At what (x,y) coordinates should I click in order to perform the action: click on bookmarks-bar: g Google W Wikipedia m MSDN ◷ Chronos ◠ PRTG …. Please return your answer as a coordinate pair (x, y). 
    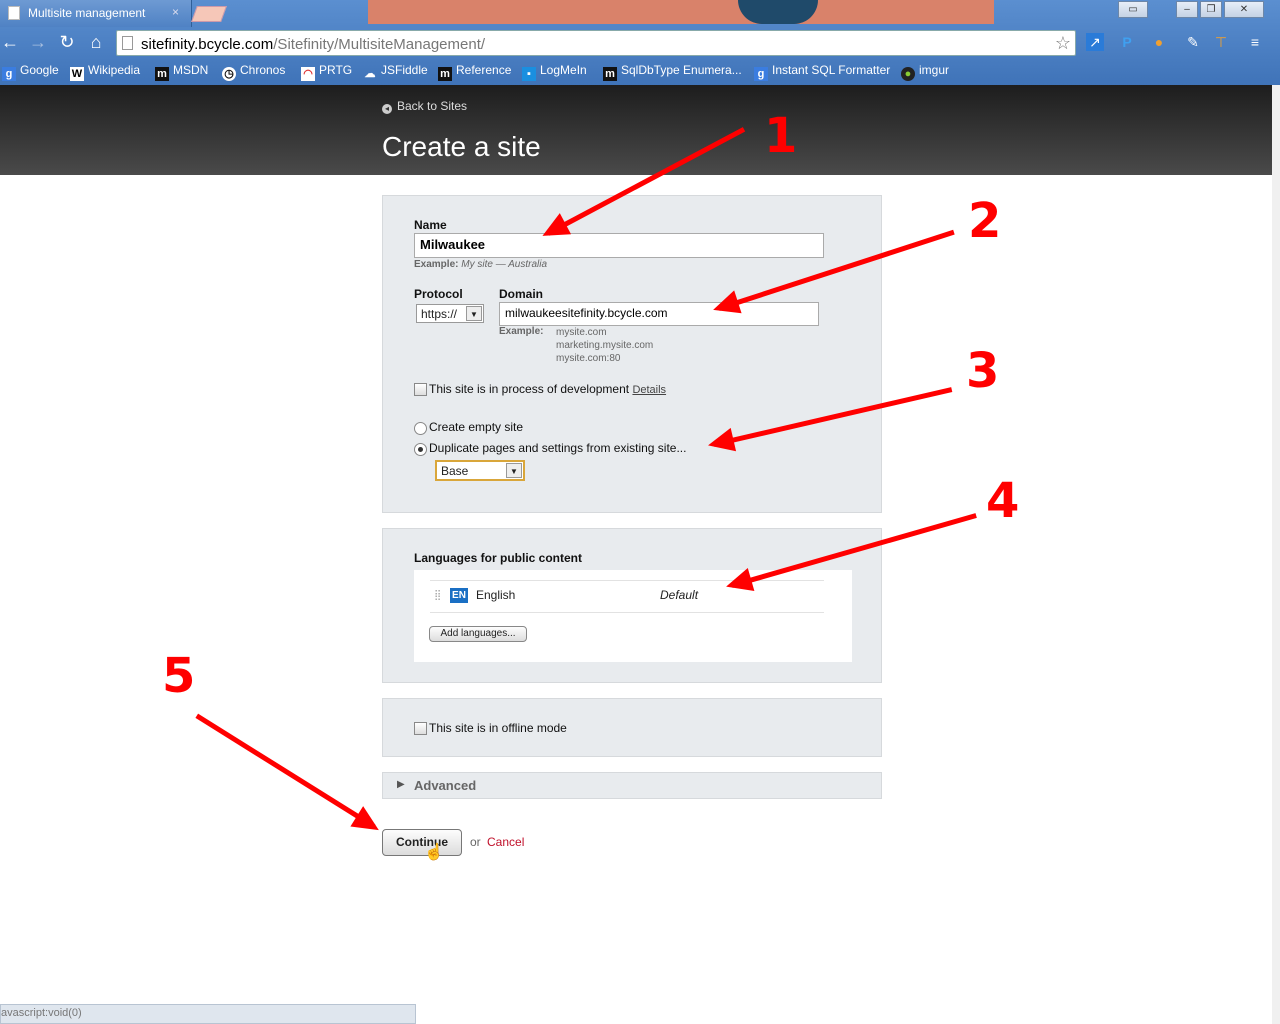
    Looking at the image, I should click on (640, 71).